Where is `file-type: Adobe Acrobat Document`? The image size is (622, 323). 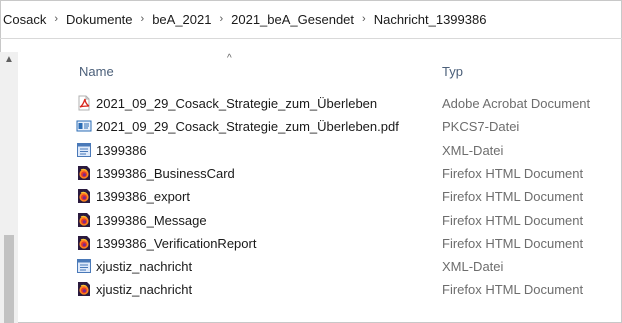
file-type: Adobe Acrobat Document is located at coordinates (516, 103).